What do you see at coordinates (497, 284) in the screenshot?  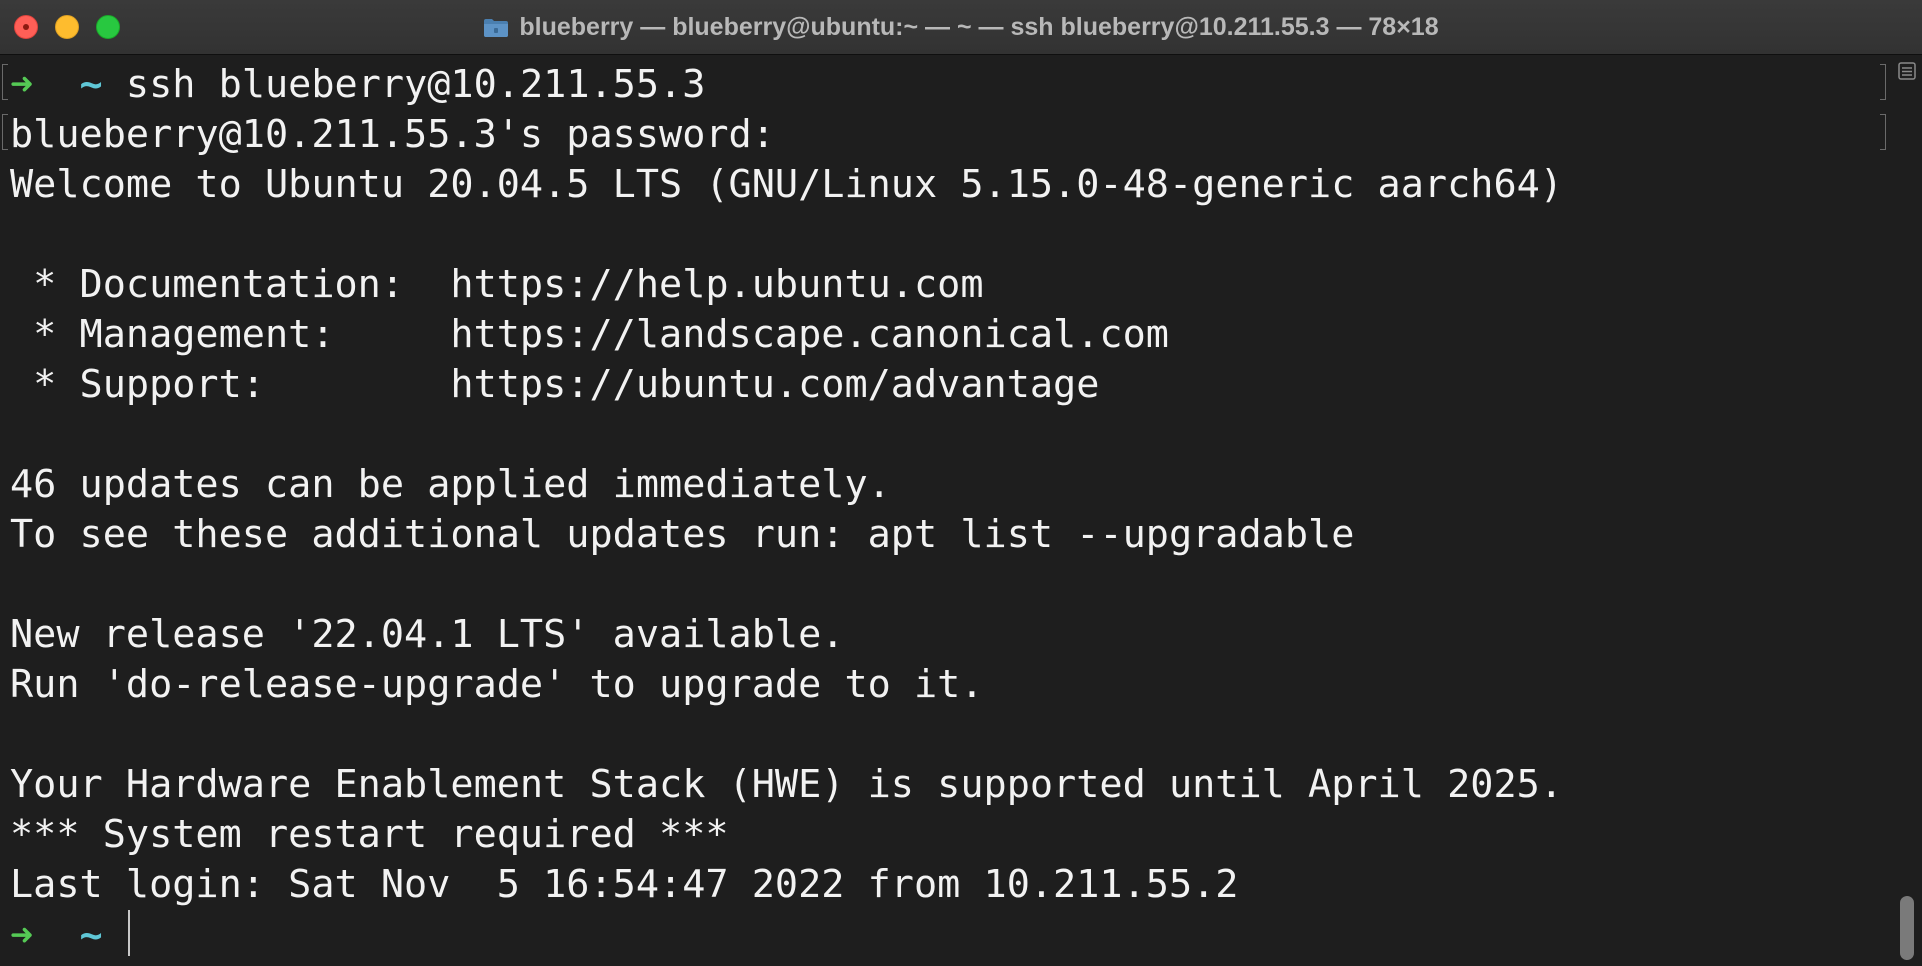 I see `output-line: * Documentation: https://help.ubuntu.com` at bounding box center [497, 284].